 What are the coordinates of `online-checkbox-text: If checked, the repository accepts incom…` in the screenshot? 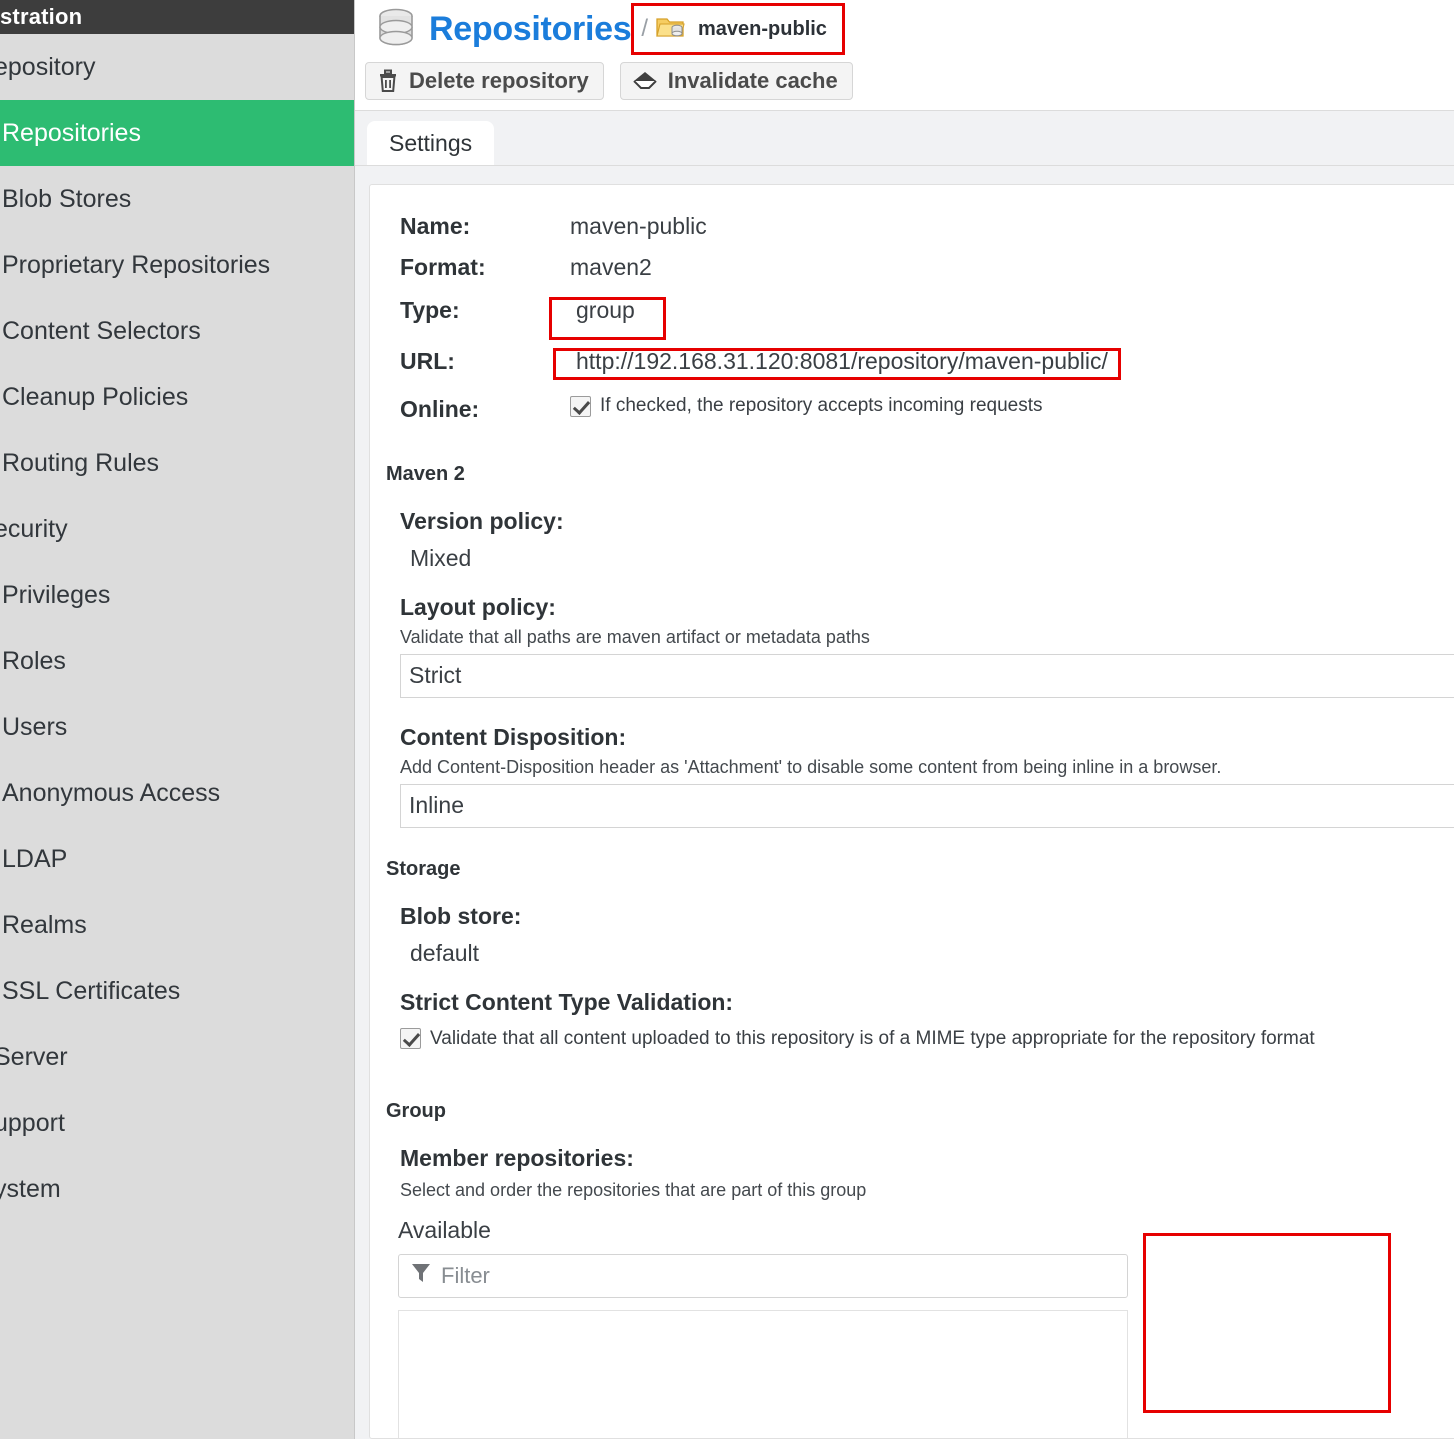 It's located at (821, 405).